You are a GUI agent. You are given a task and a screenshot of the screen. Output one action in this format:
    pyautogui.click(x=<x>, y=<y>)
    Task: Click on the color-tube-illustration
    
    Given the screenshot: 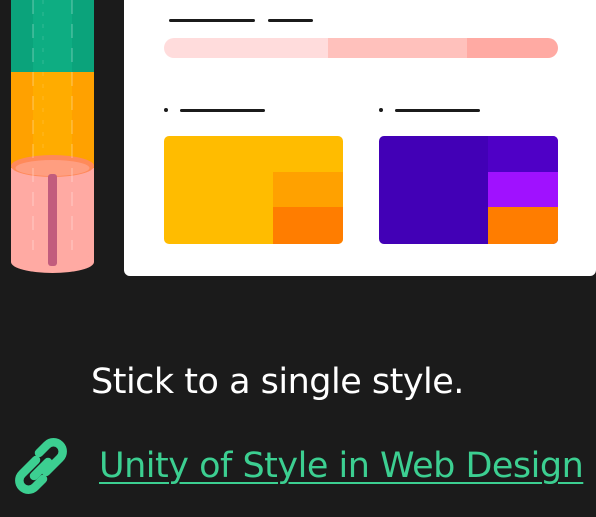 What is the action you would take?
    pyautogui.click(x=52, y=136)
    